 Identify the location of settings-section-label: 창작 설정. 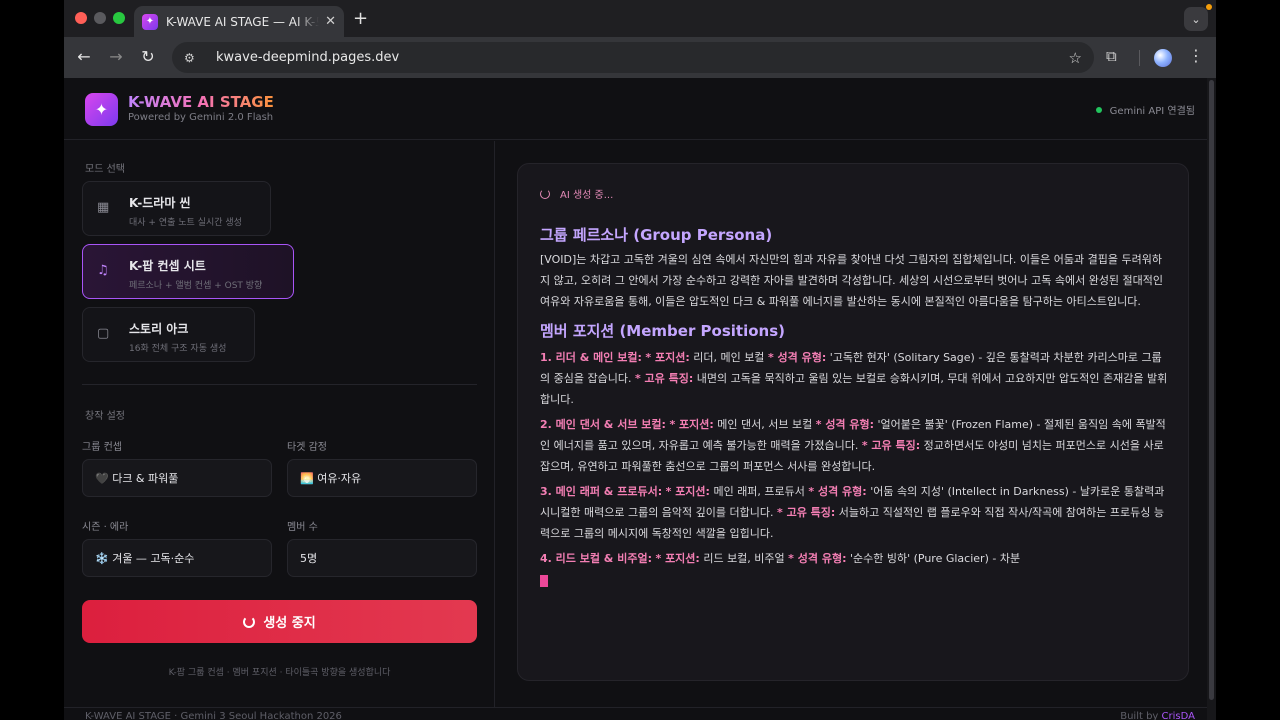
(105, 416).